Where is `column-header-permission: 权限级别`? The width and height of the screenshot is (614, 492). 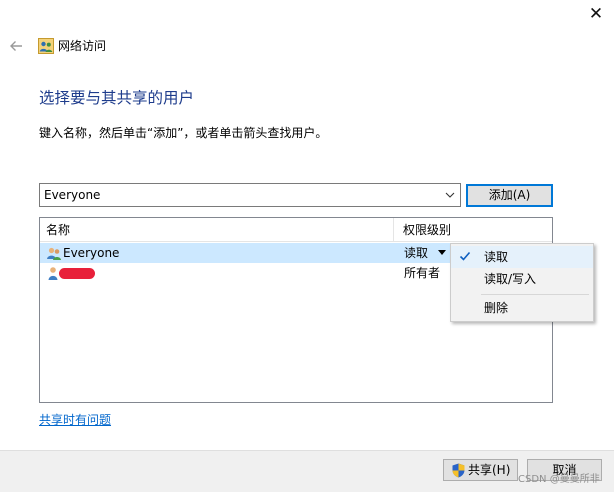 column-header-permission: 权限级别 is located at coordinates (427, 230).